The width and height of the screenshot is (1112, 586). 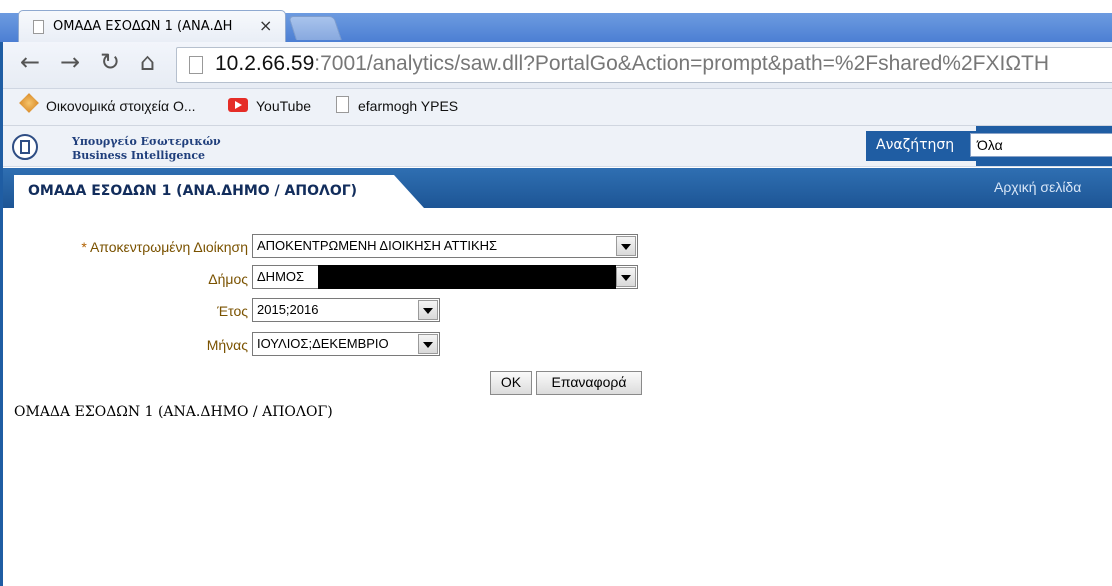 I want to click on dashboard-tab-label: ΟΜΑΔΑ ΕΣΟΔΩΝ 1 (ΑΝΑ.ΔΗΜΟ / ΑΠΟΛΟΓ), so click(x=193, y=191).